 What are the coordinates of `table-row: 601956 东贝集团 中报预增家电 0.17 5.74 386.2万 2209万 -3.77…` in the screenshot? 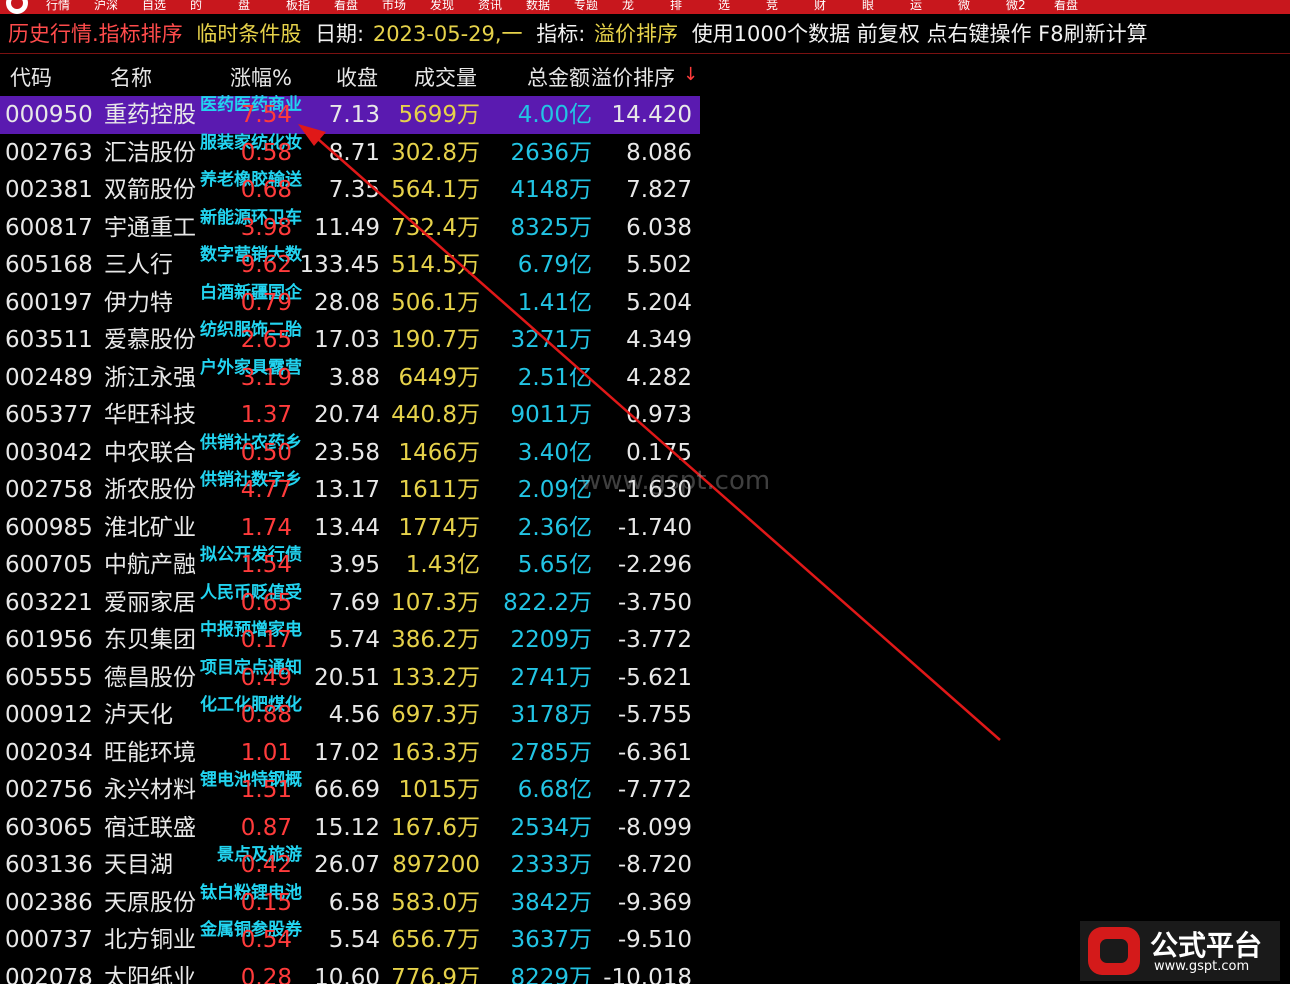 It's located at (350, 640).